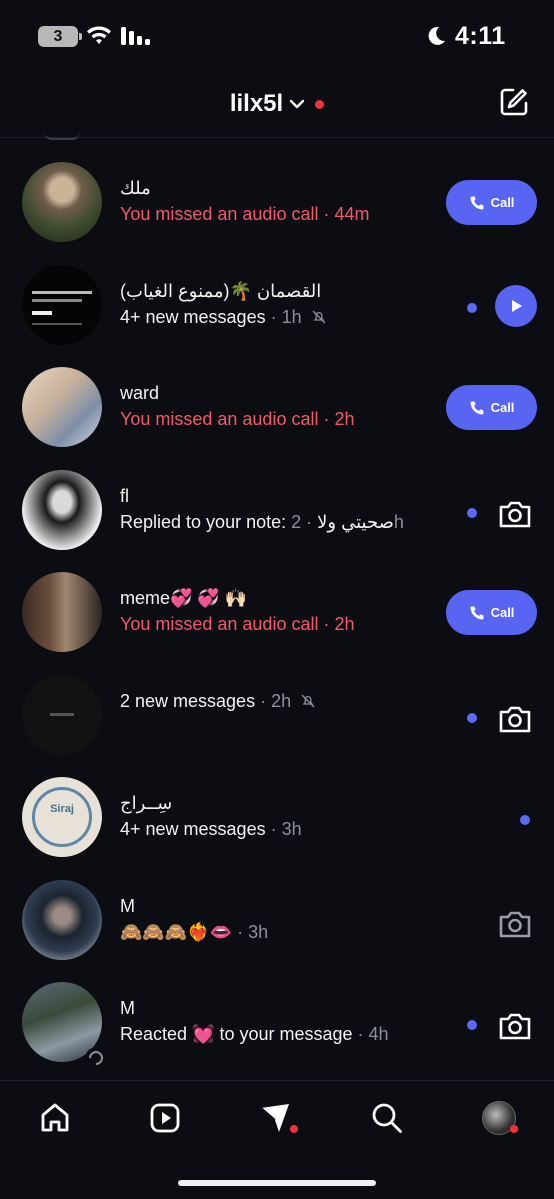 This screenshot has width=554, height=1199. What do you see at coordinates (514, 102) in the screenshot?
I see `compose-icon` at bounding box center [514, 102].